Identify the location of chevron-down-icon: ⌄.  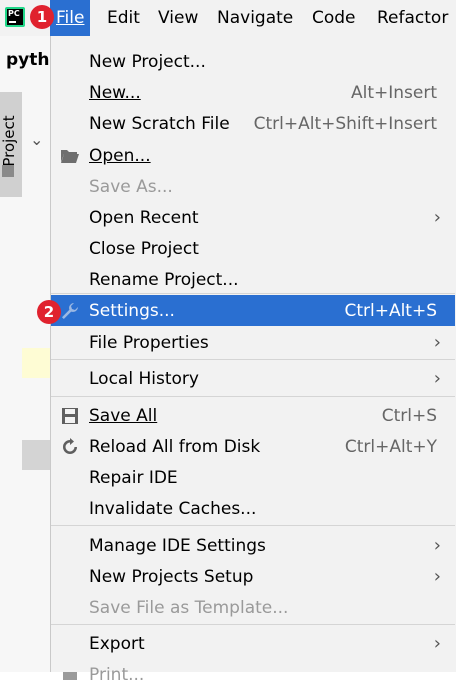
(36, 139).